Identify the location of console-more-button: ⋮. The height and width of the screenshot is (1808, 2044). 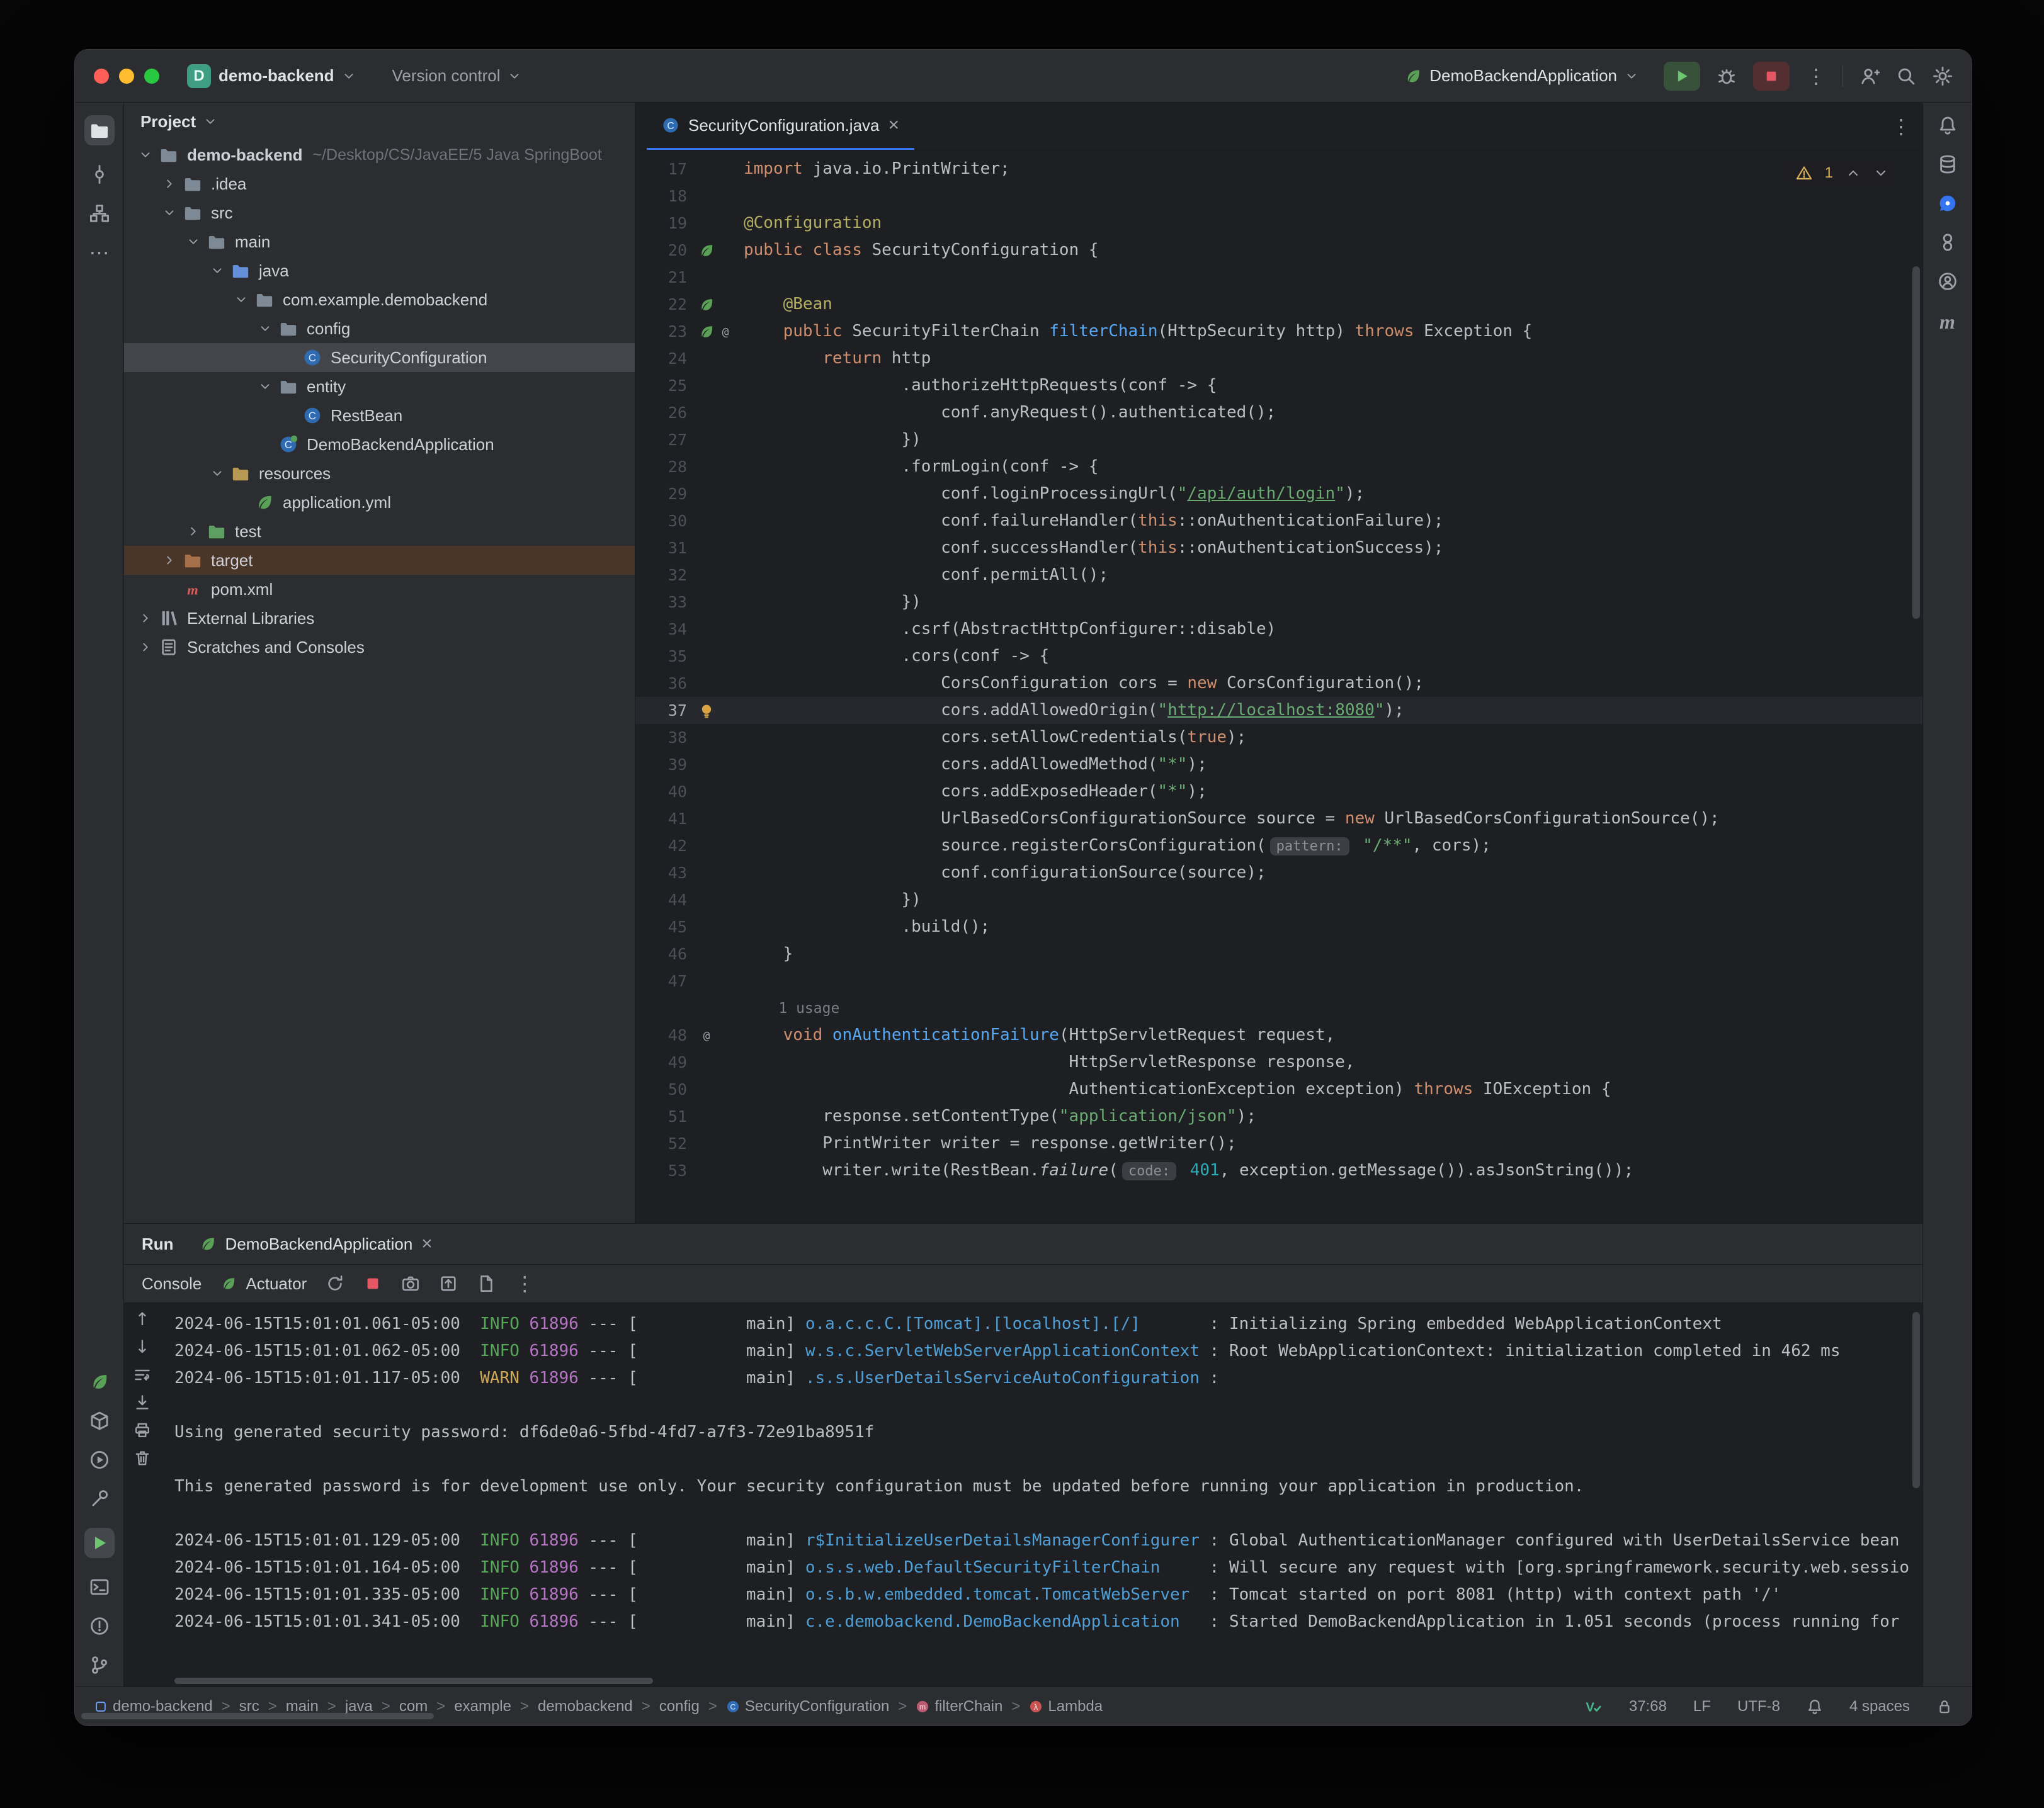
(524, 1284).